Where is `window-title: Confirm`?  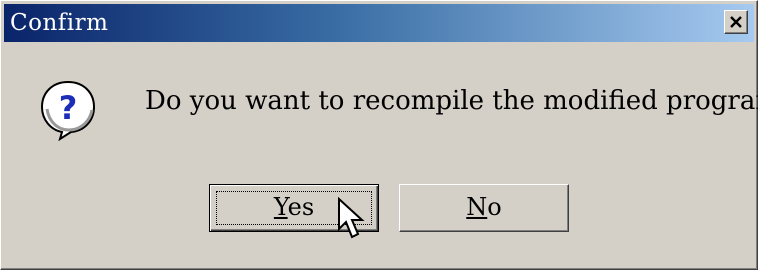
window-title: Confirm is located at coordinates (59, 23).